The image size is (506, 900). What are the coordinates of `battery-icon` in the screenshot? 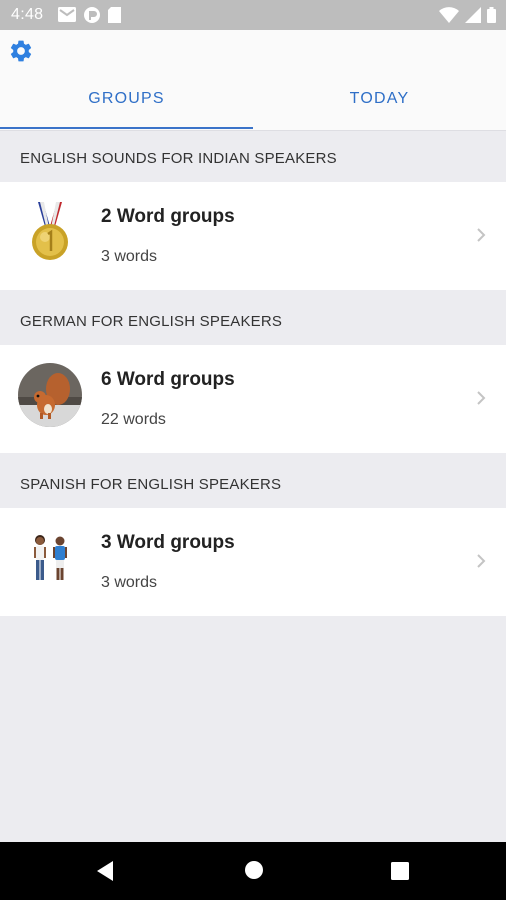 It's located at (491, 15).